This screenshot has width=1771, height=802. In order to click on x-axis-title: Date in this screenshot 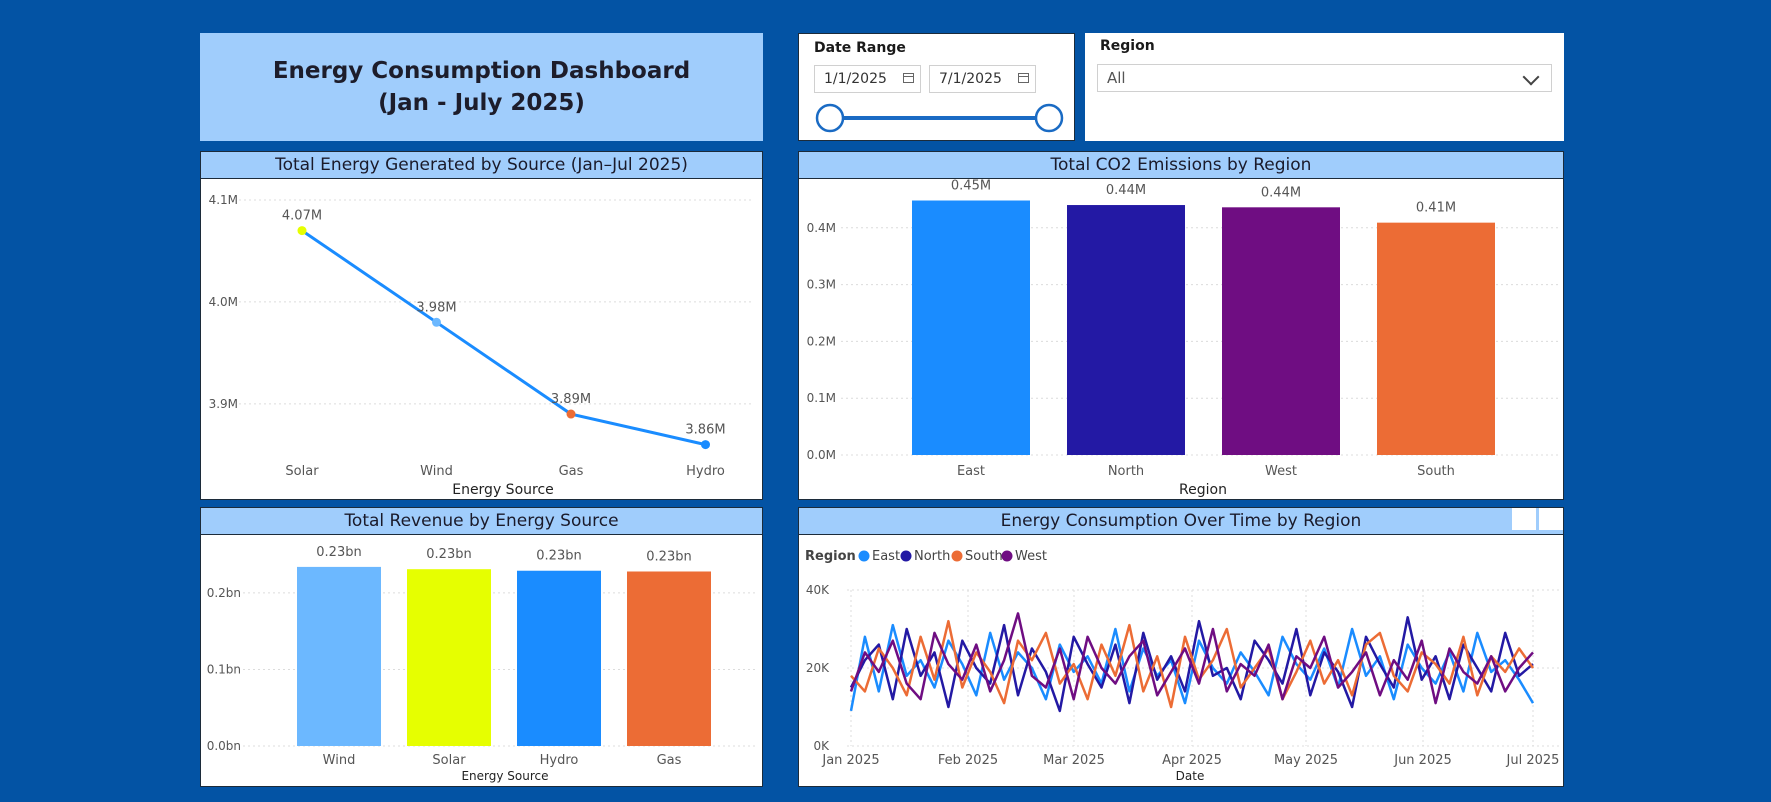, I will do `click(1190, 776)`.